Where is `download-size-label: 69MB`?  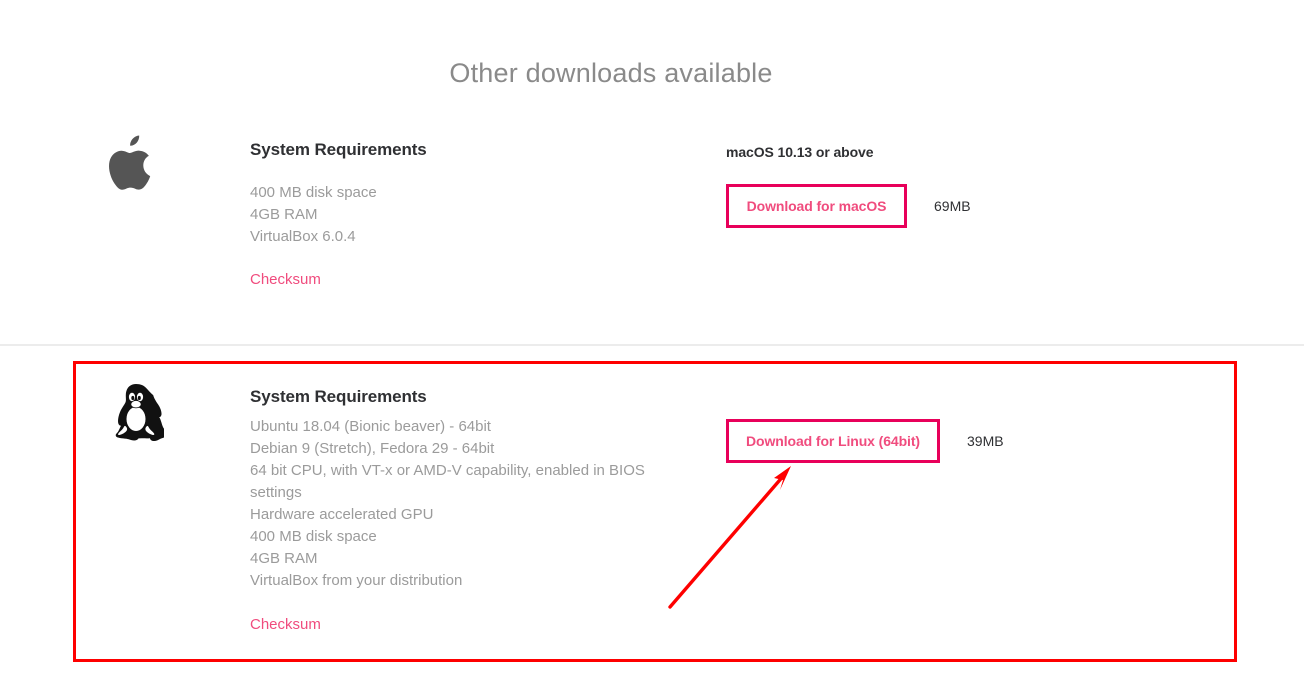
download-size-label: 69MB is located at coordinates (952, 206).